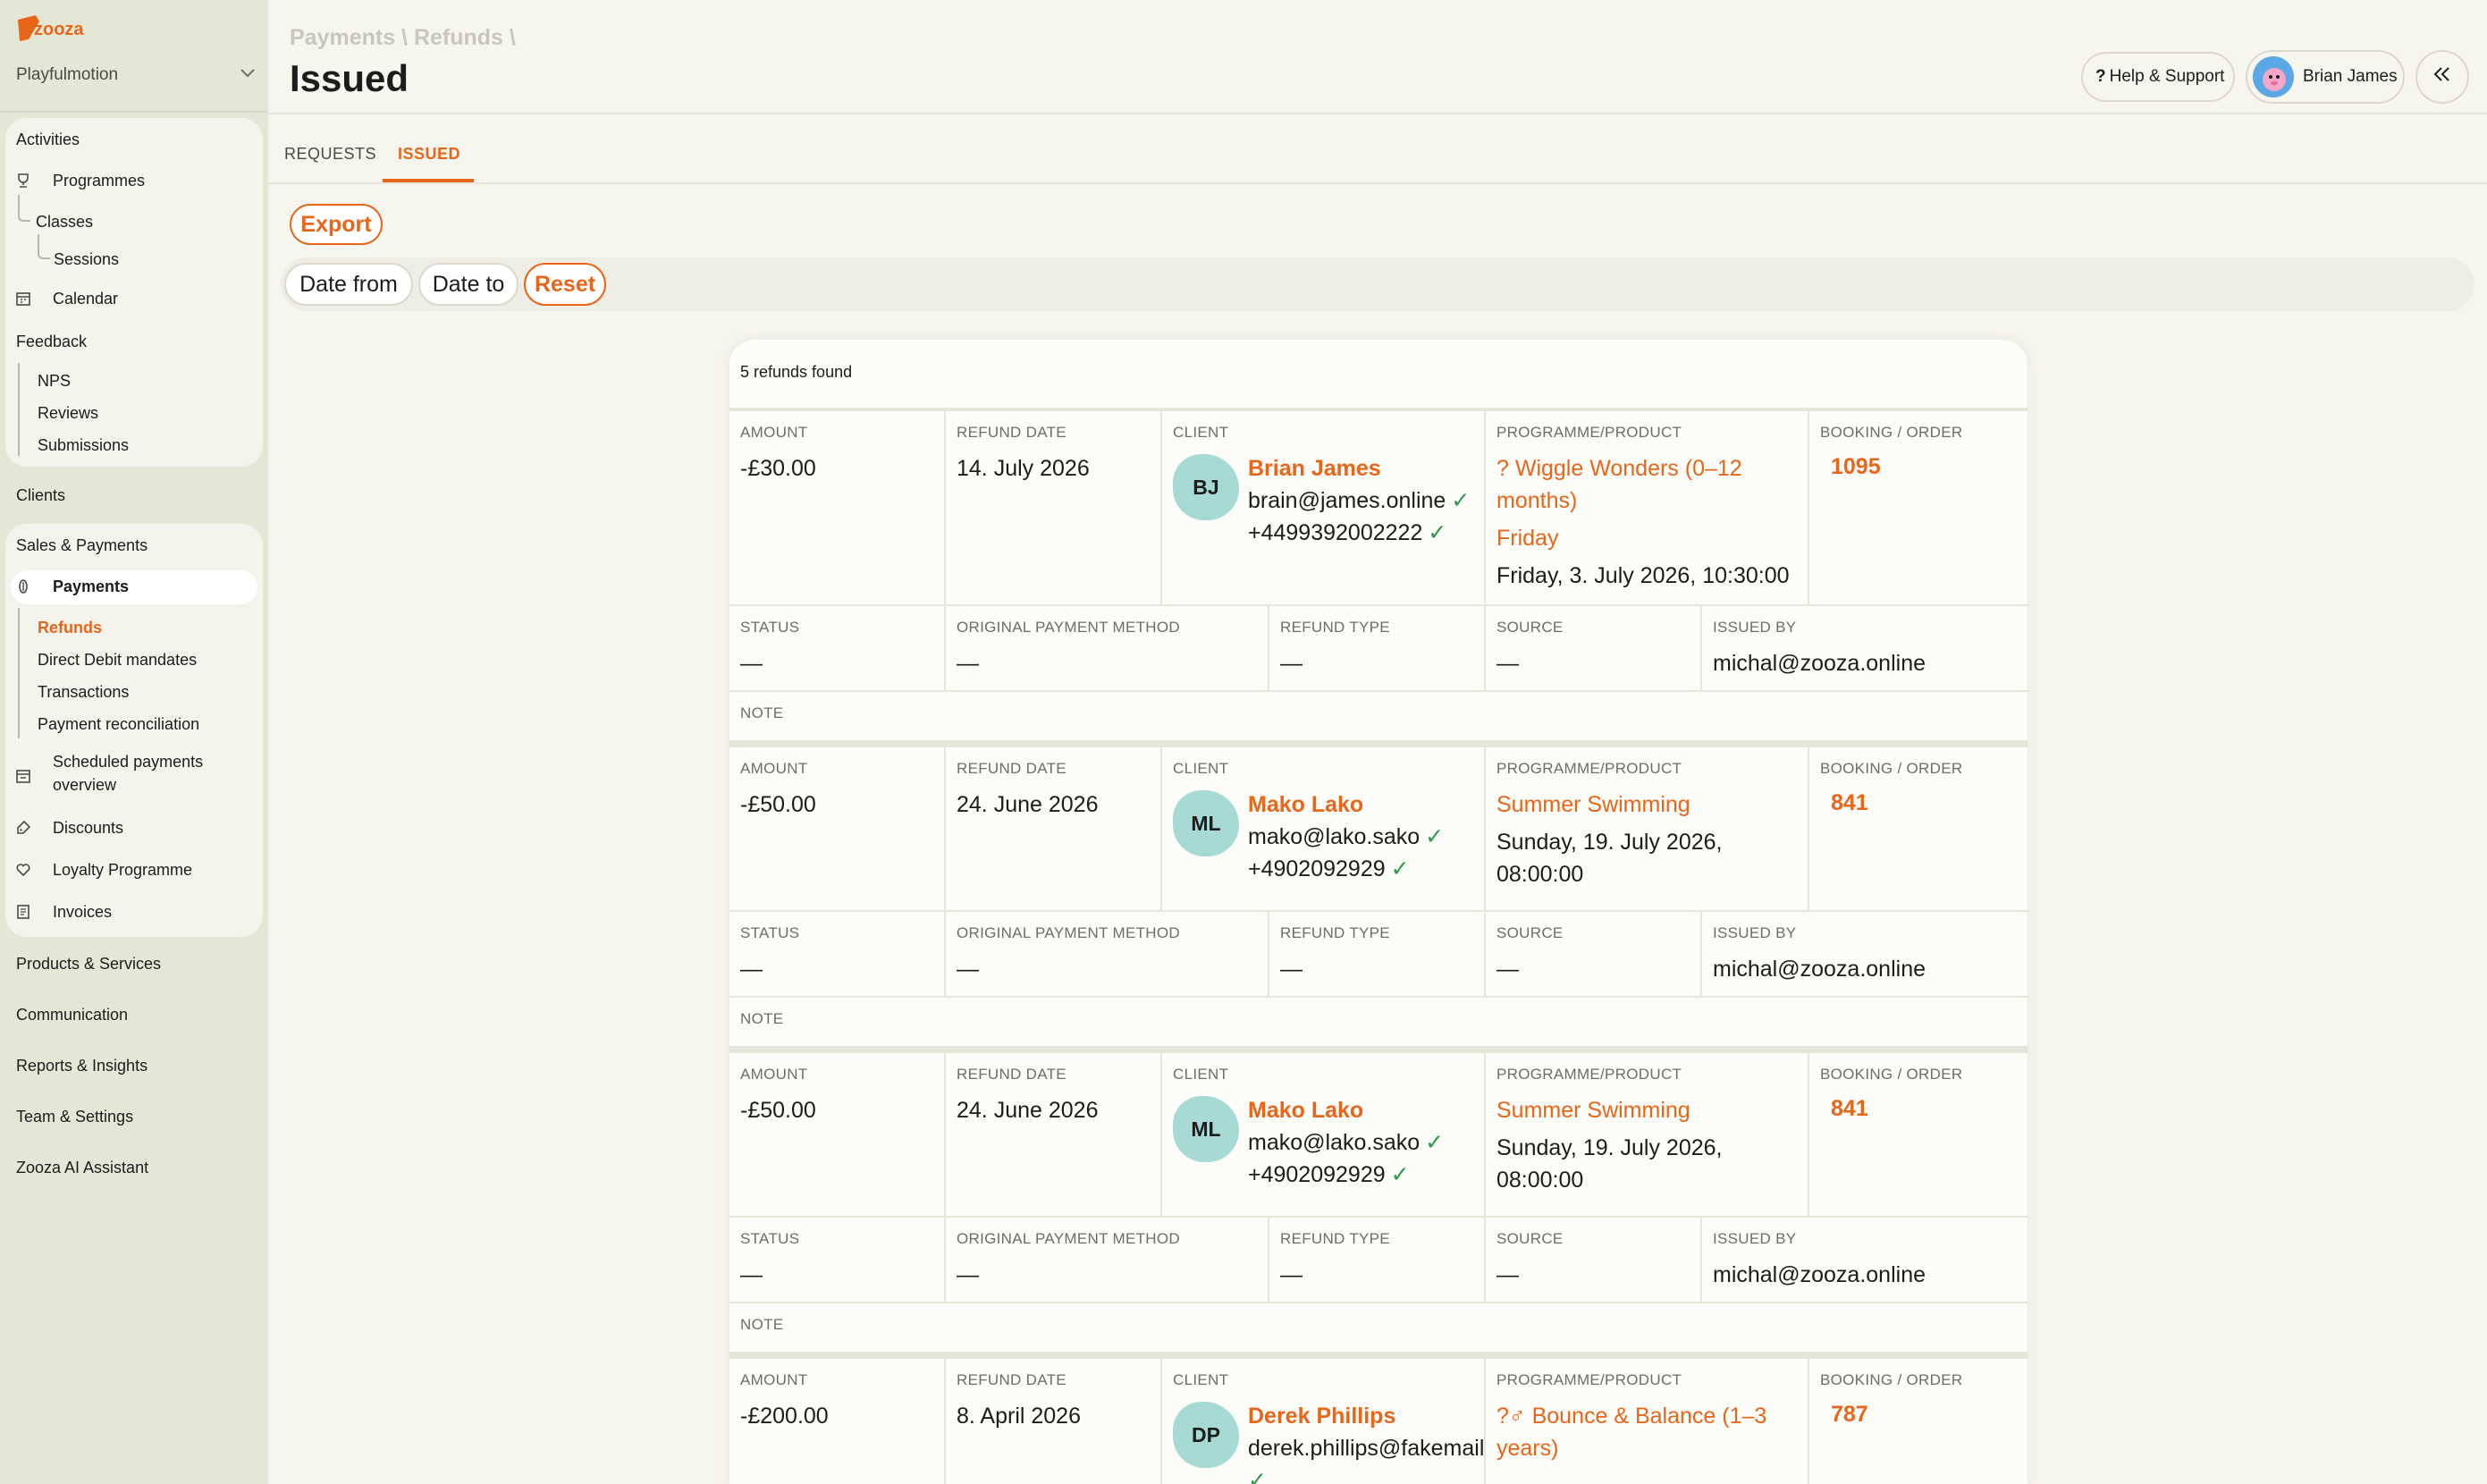 This screenshot has width=2487, height=1484. I want to click on question-icon: ?, so click(2100, 76).